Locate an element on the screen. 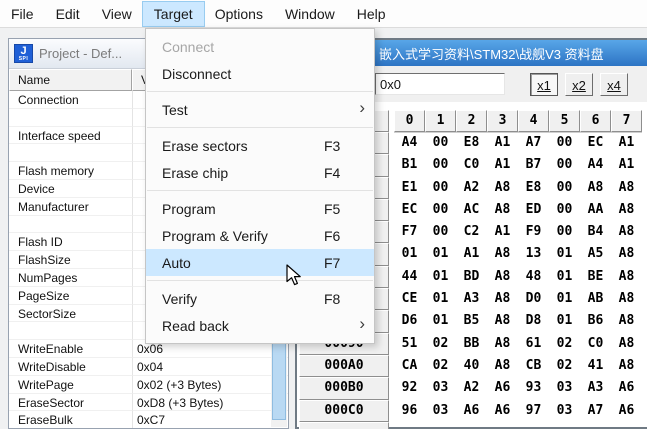  menu-item-program-verify: Program & Verify F6 is located at coordinates (260, 235).